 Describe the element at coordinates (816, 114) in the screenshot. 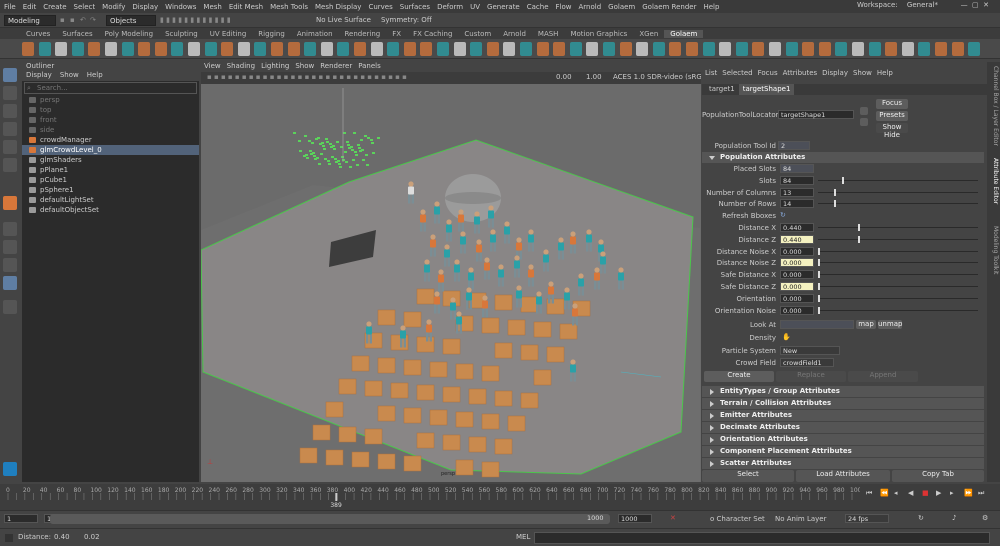

I see `locator-field: targetShape1` at that location.